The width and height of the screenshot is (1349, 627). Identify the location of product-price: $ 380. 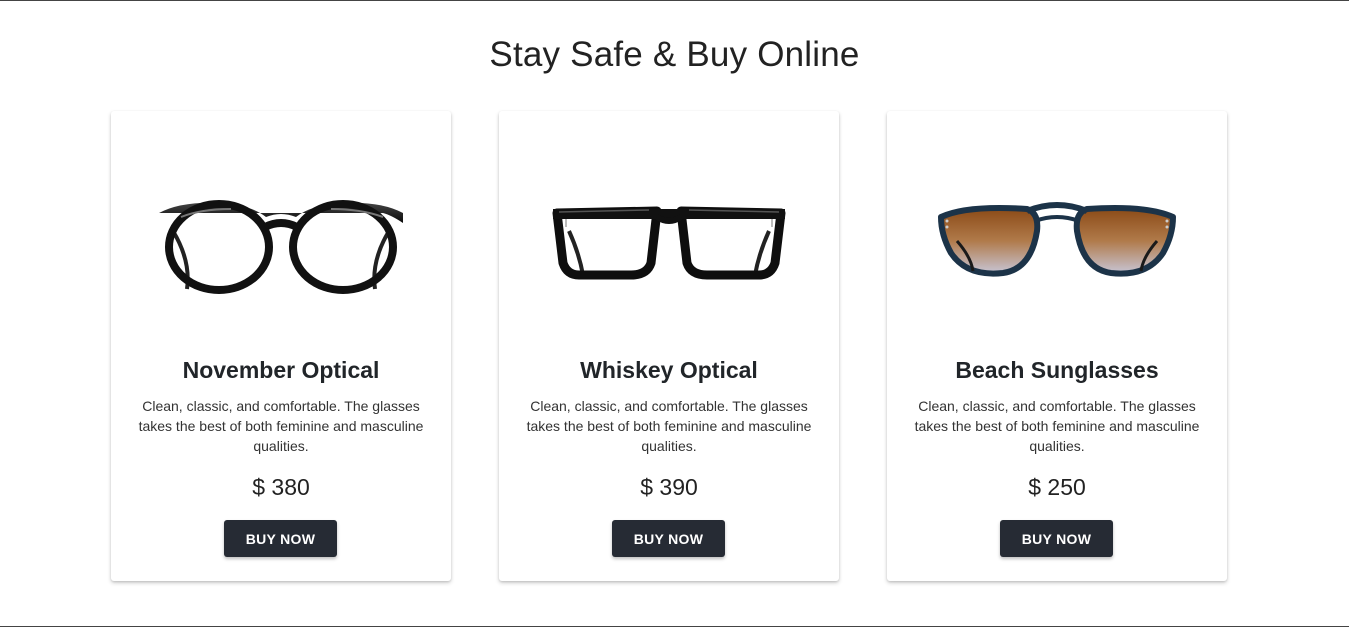
(281, 487).